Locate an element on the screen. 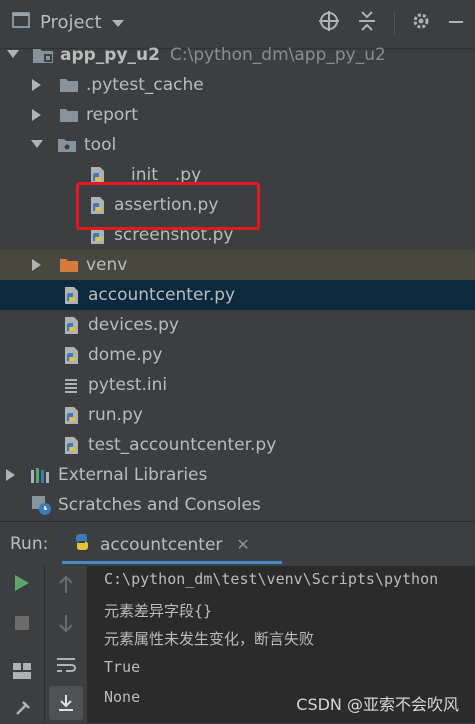 The height and width of the screenshot is (724, 475). scroll-to-end-icon is located at coordinates (66, 703).